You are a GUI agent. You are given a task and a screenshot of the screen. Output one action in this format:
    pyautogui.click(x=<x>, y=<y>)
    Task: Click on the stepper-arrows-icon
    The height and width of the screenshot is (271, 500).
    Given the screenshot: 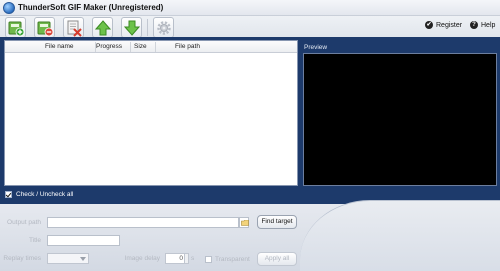 What is the action you would take?
    pyautogui.click(x=186, y=258)
    